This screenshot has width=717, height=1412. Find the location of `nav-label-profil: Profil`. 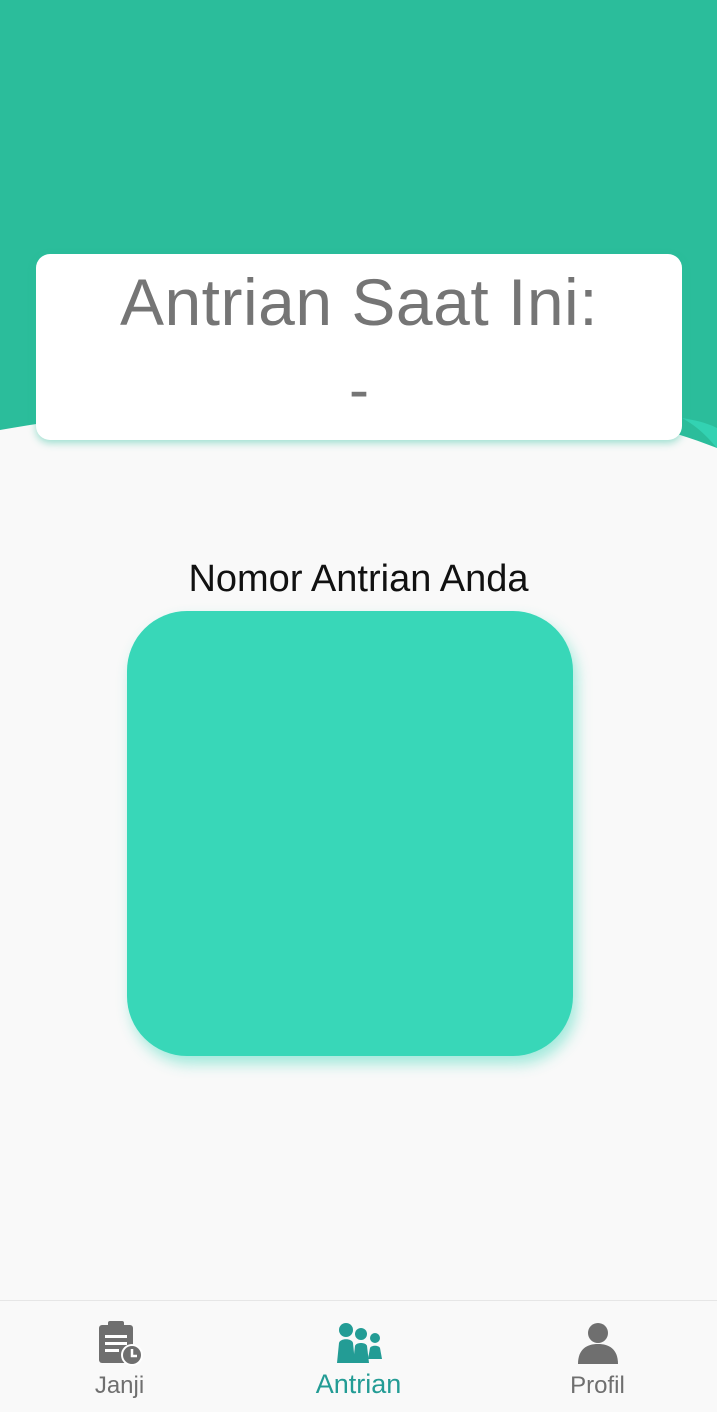

nav-label-profil: Profil is located at coordinates (597, 1385).